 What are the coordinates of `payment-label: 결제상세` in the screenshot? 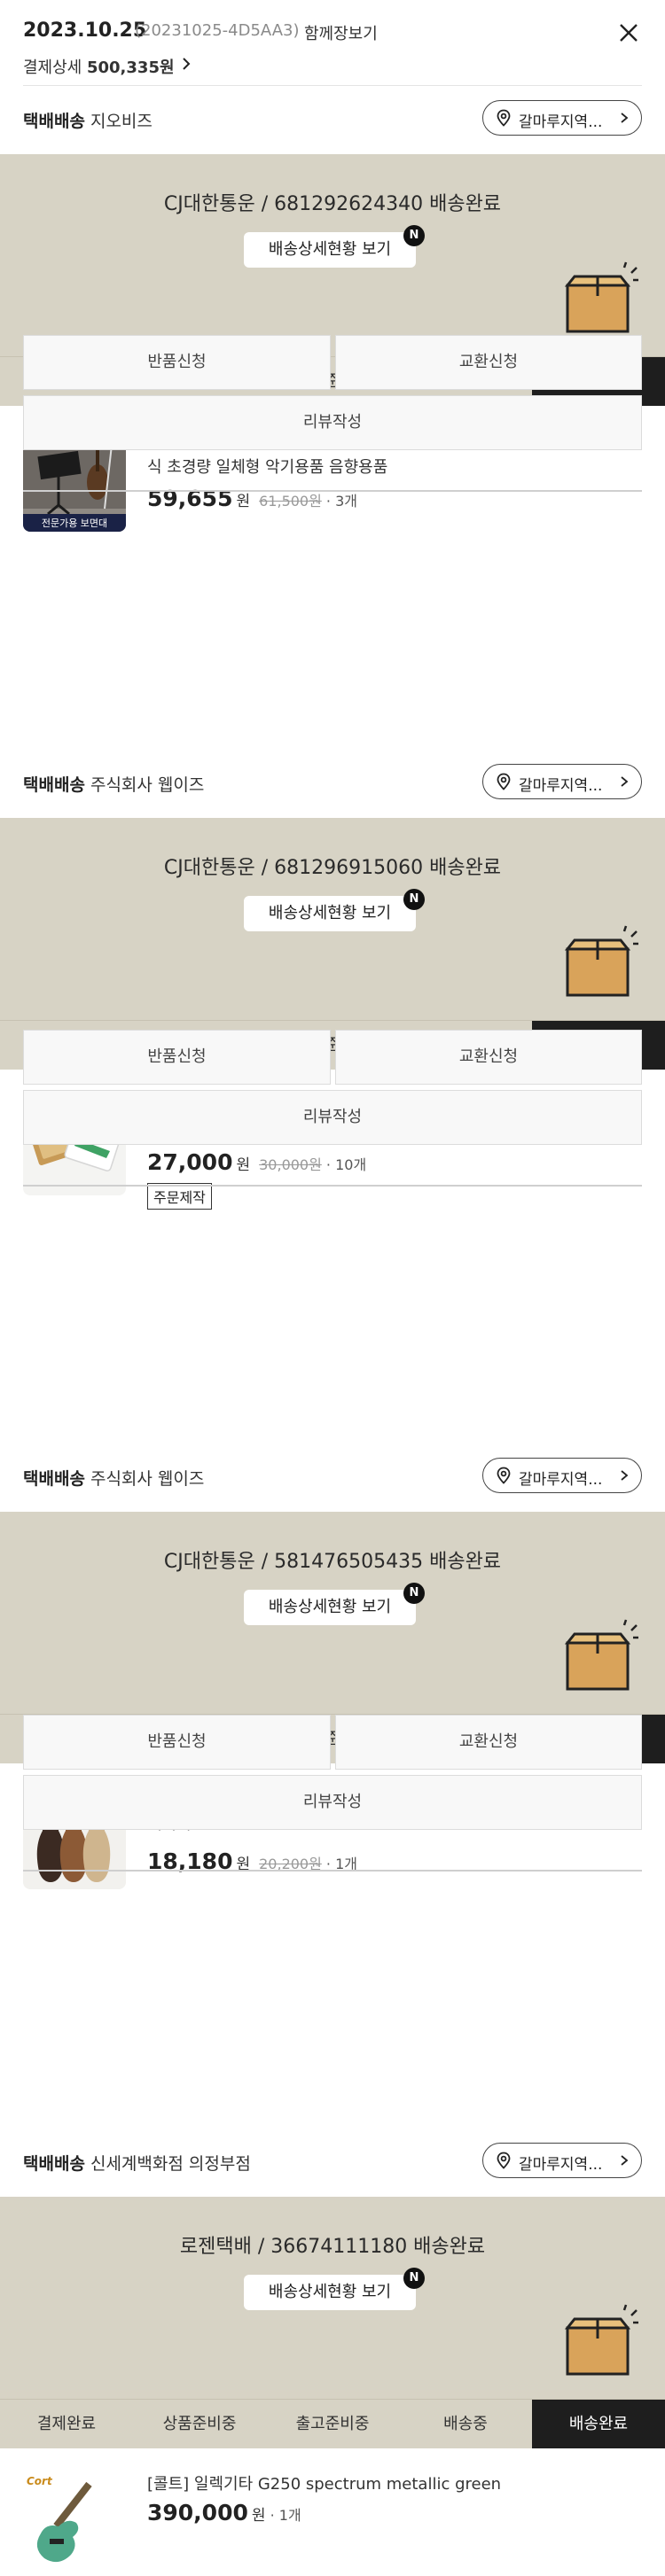 It's located at (53, 67).